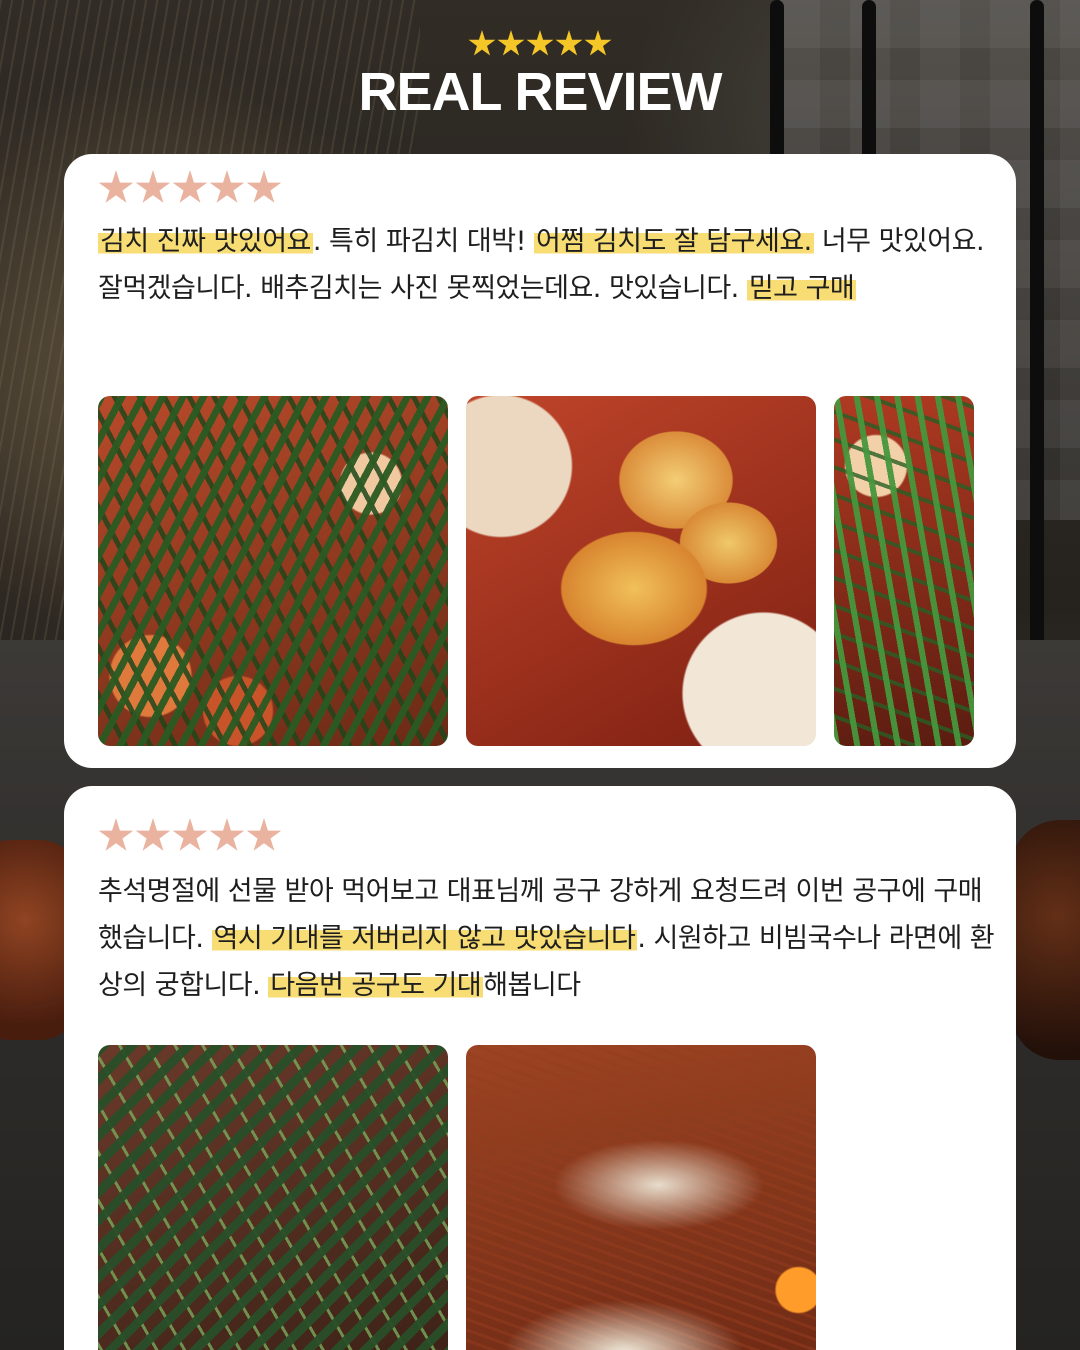 This screenshot has width=1080, height=1350. I want to click on radish-kimchi-photo, so click(641, 571).